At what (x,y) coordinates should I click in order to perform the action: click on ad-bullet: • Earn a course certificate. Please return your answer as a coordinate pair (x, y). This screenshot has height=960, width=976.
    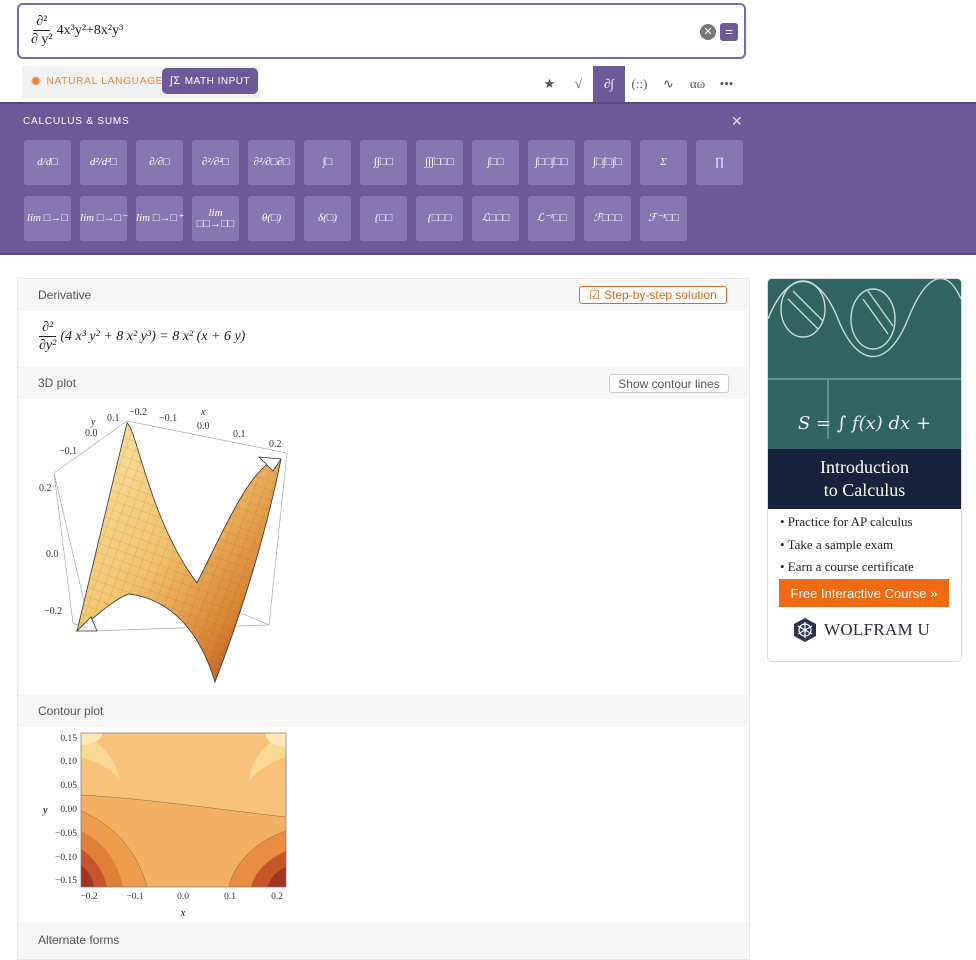
    Looking at the image, I should click on (847, 566).